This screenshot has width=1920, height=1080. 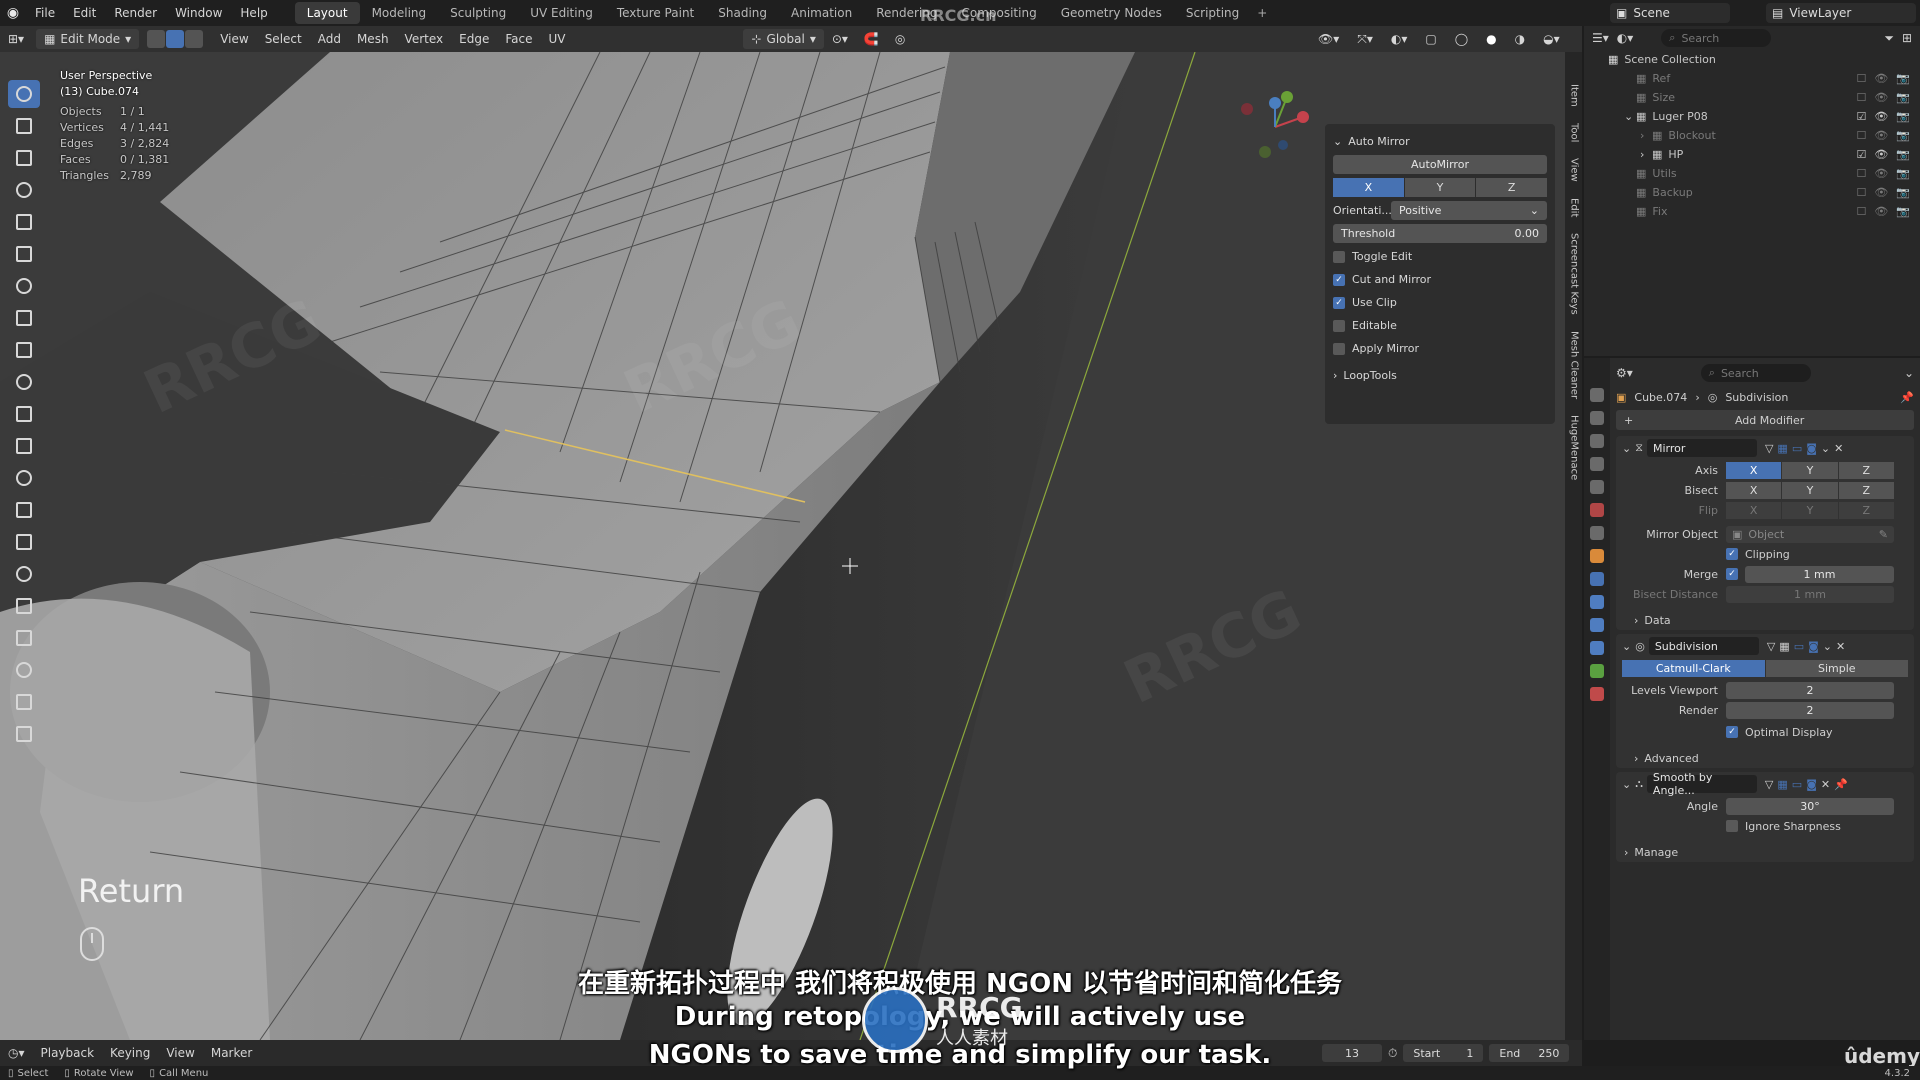 What do you see at coordinates (1810, 594) in the screenshot?
I see `bisect-distance-field: 1 mm` at bounding box center [1810, 594].